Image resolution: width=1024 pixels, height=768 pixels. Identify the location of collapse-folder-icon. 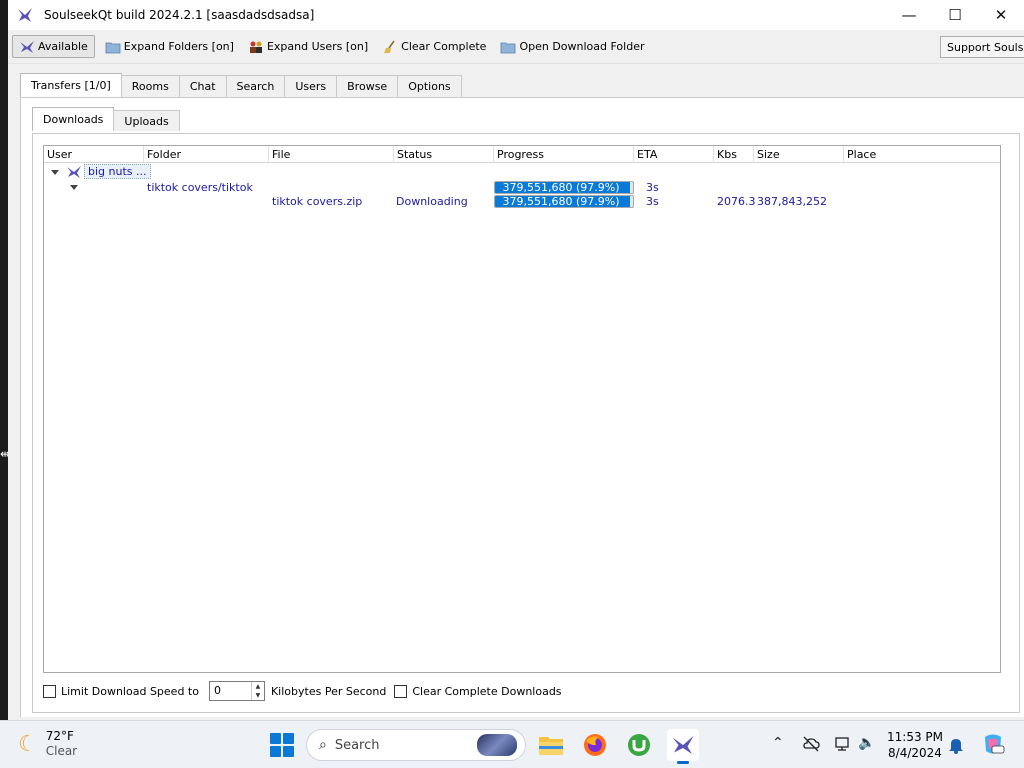
(74, 187).